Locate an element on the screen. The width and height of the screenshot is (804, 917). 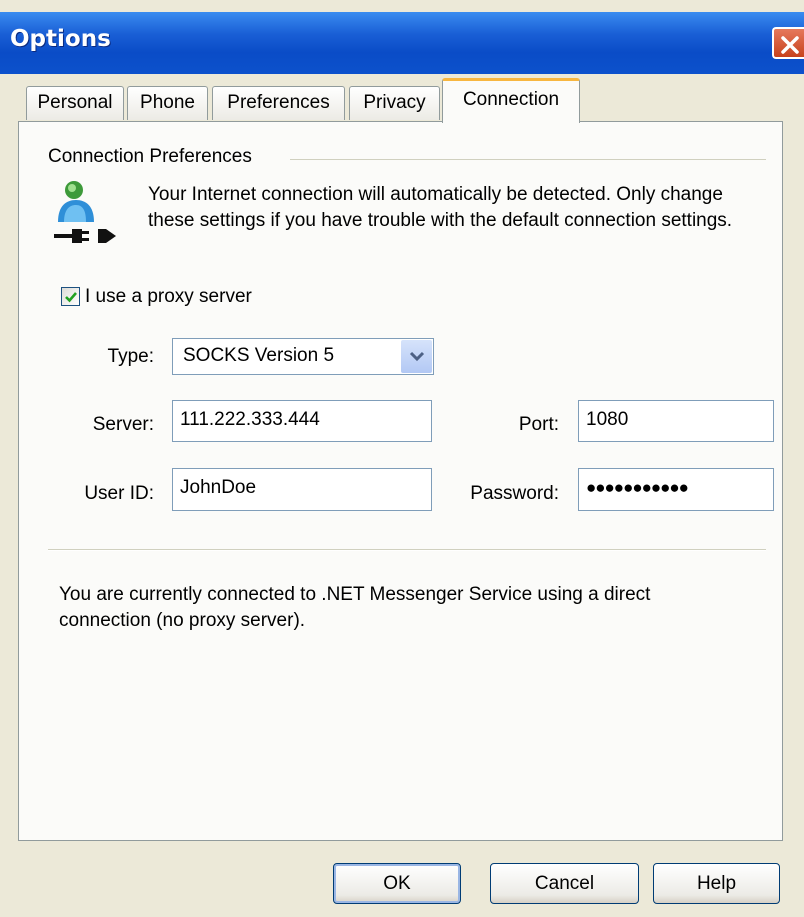
close-button is located at coordinates (788, 43).